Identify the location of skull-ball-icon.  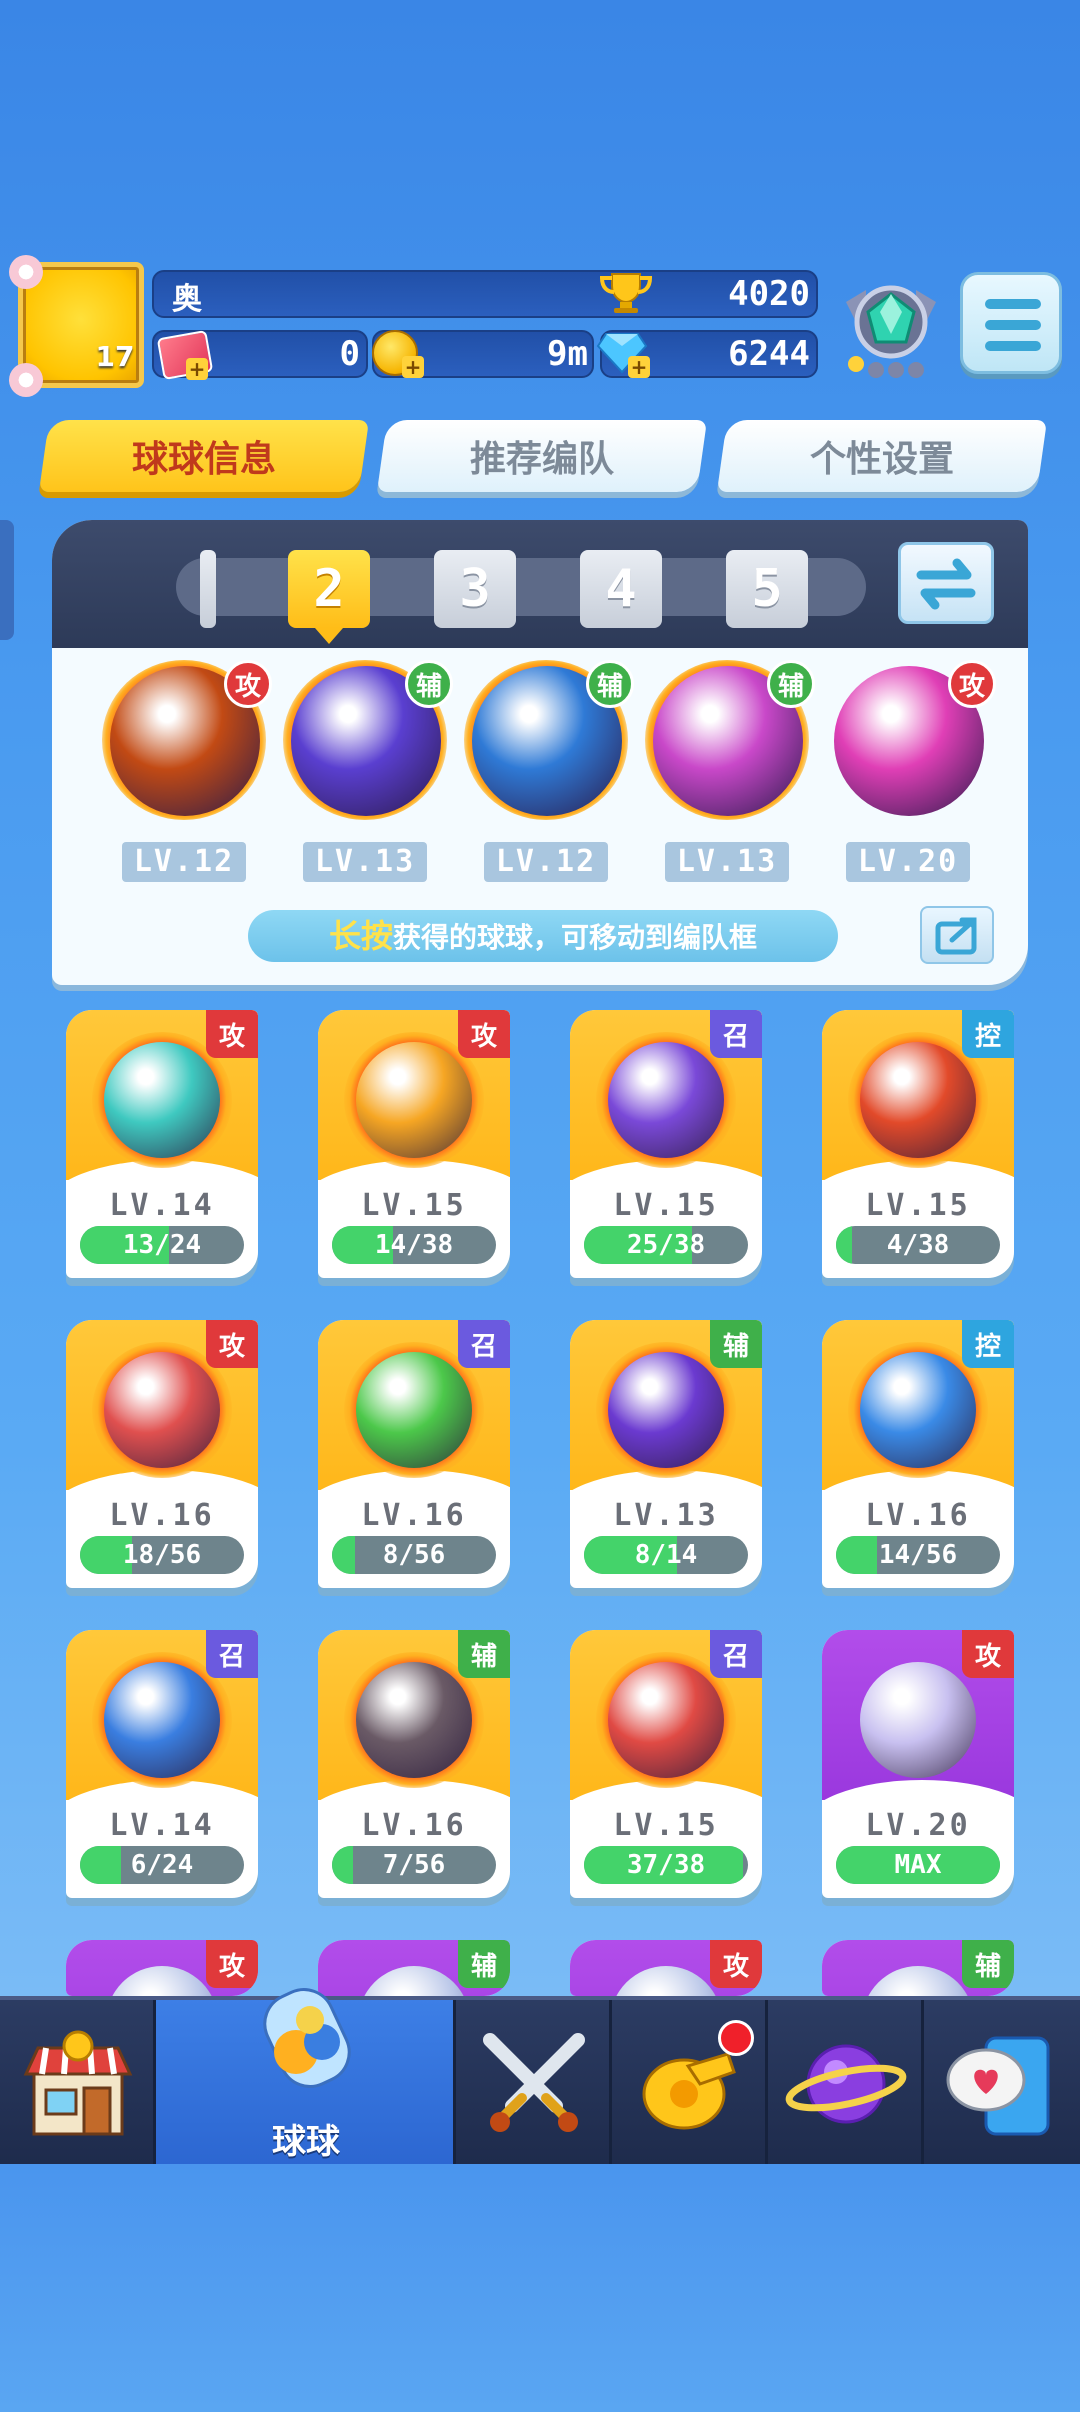
(414, 1720).